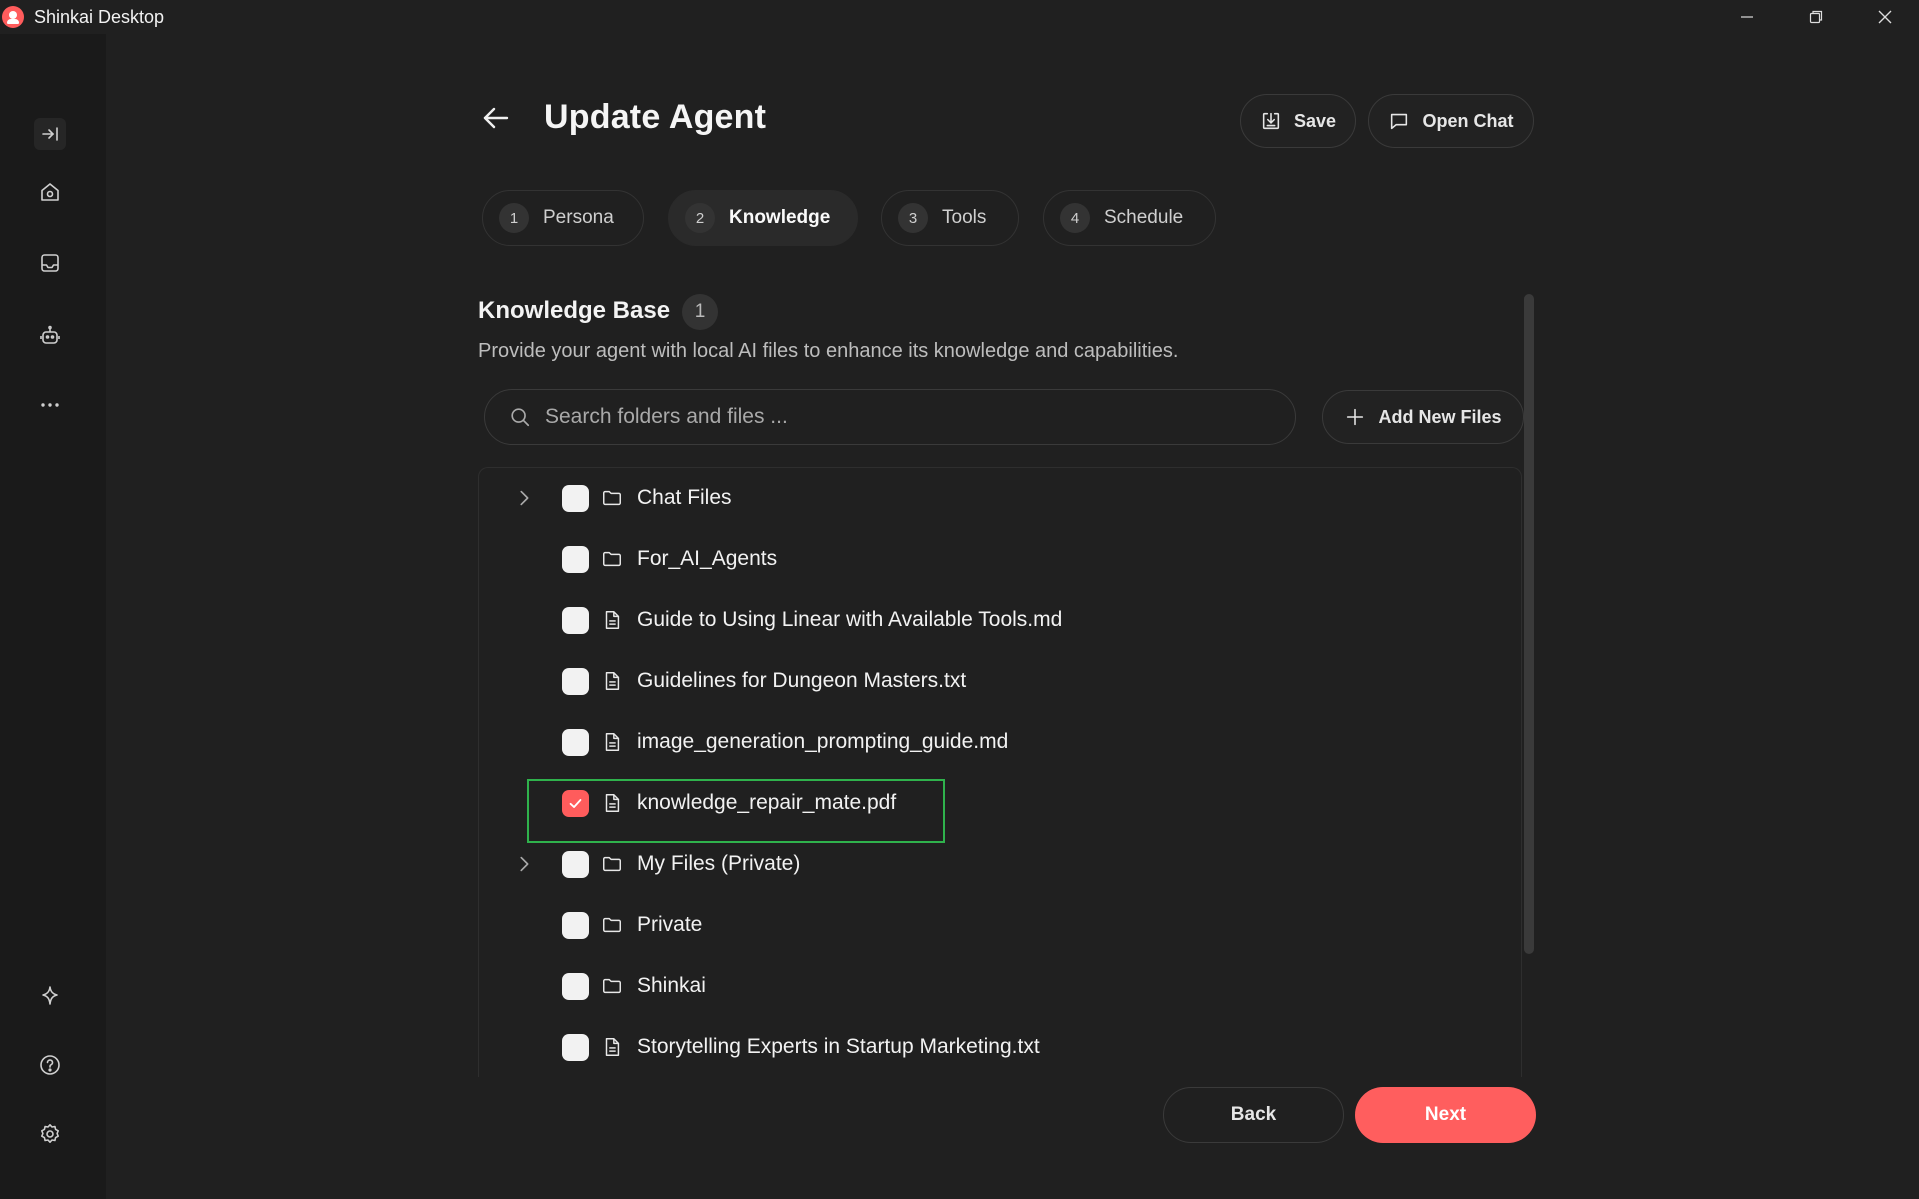 The width and height of the screenshot is (1919, 1199). I want to click on file-name: Private, so click(670, 924).